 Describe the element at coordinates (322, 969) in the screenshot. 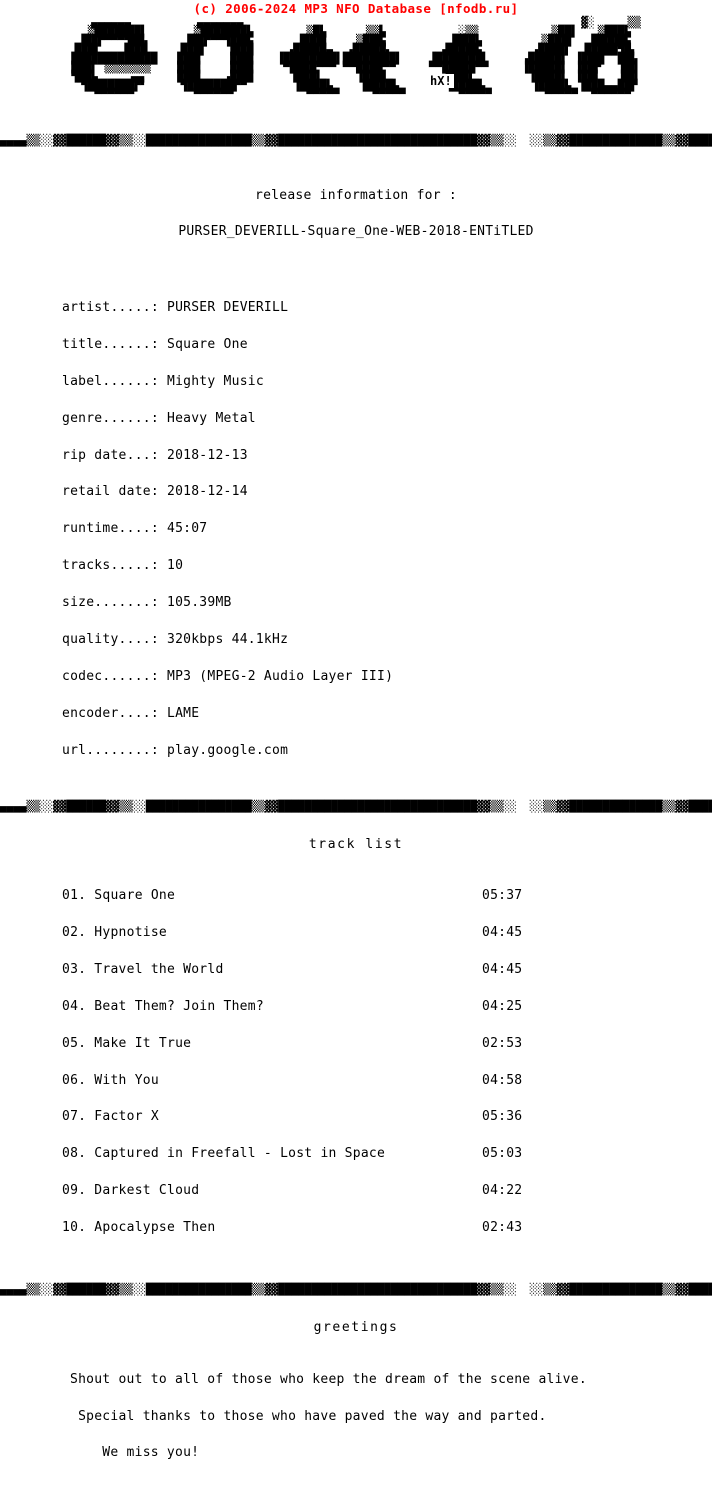

I see `track-row: 03. Travel the World 04:45` at that location.